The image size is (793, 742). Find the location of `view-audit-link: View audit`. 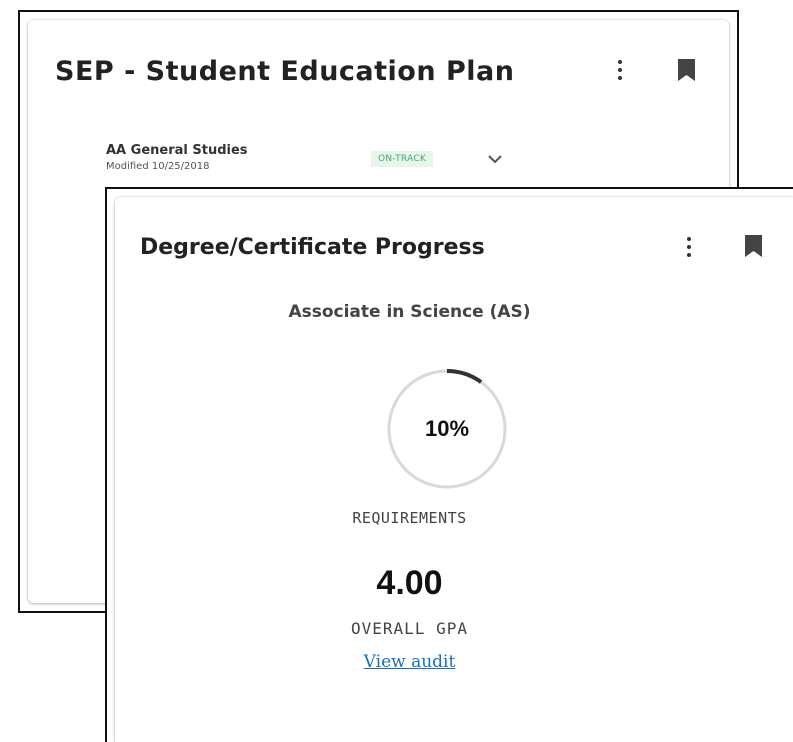

view-audit-link: View audit is located at coordinates (409, 662).